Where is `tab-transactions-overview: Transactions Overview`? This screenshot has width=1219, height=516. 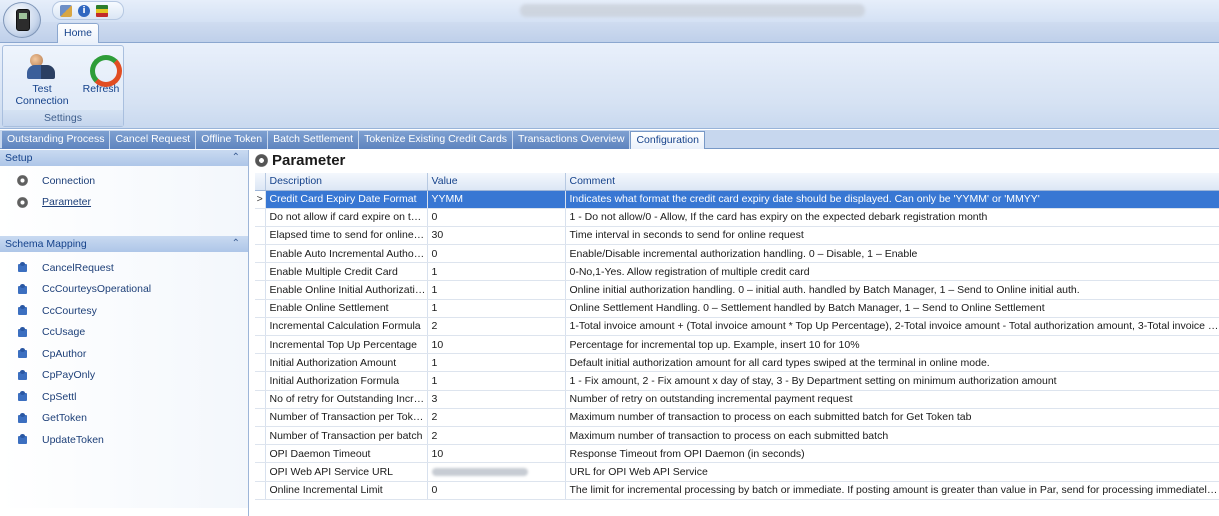
tab-transactions-overview: Transactions Overview is located at coordinates (572, 140).